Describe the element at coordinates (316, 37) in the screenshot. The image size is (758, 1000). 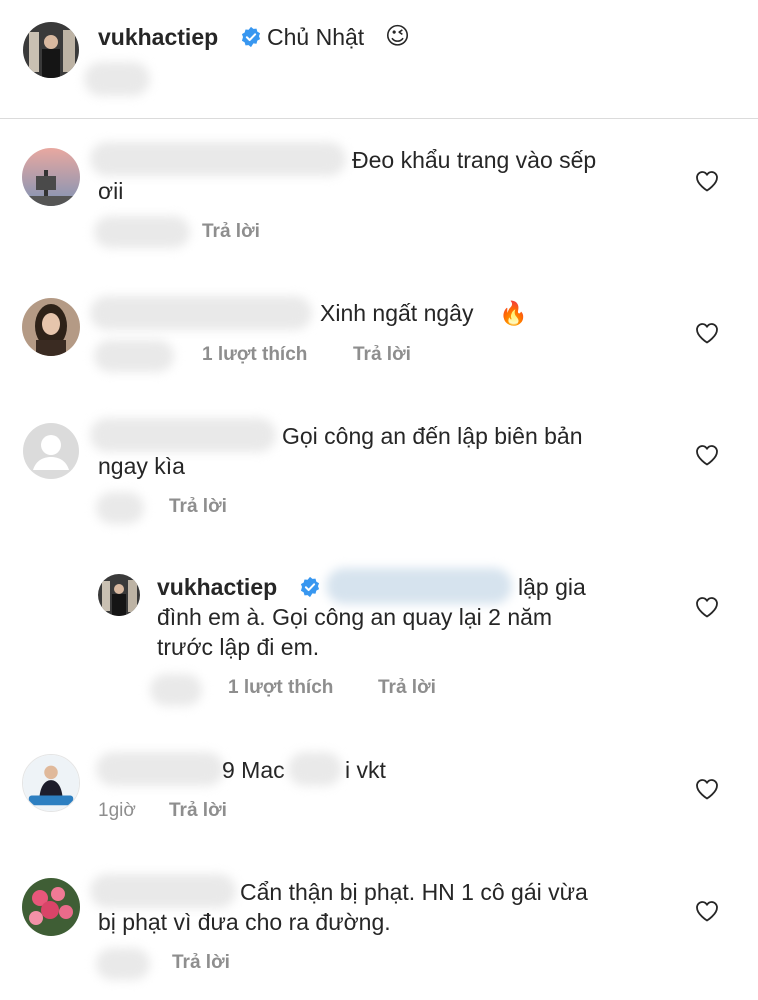
I see `post-caption: Chủ Nhật` at that location.